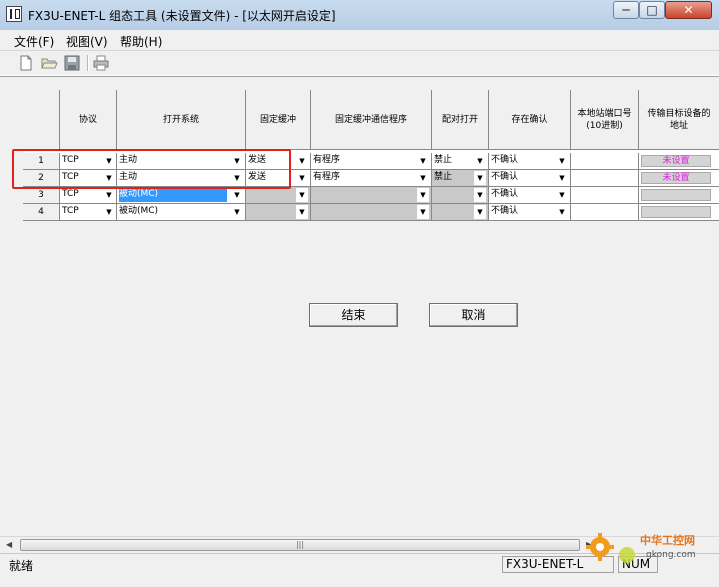 This screenshot has height=587, width=719. What do you see at coordinates (70, 211) in the screenshot?
I see `protocol-value: TCP` at bounding box center [70, 211].